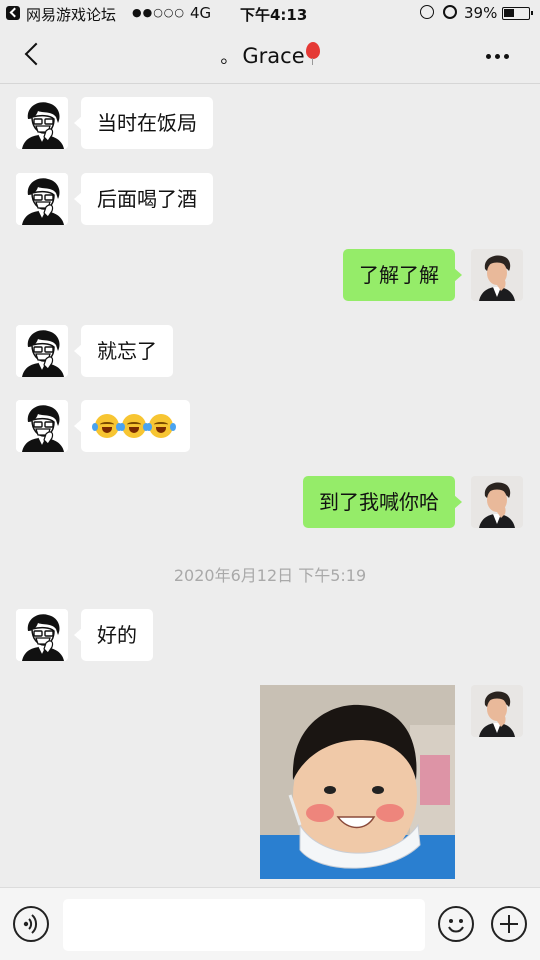 This screenshot has width=540, height=960. What do you see at coordinates (312, 53) in the screenshot?
I see `balloon-icon` at bounding box center [312, 53].